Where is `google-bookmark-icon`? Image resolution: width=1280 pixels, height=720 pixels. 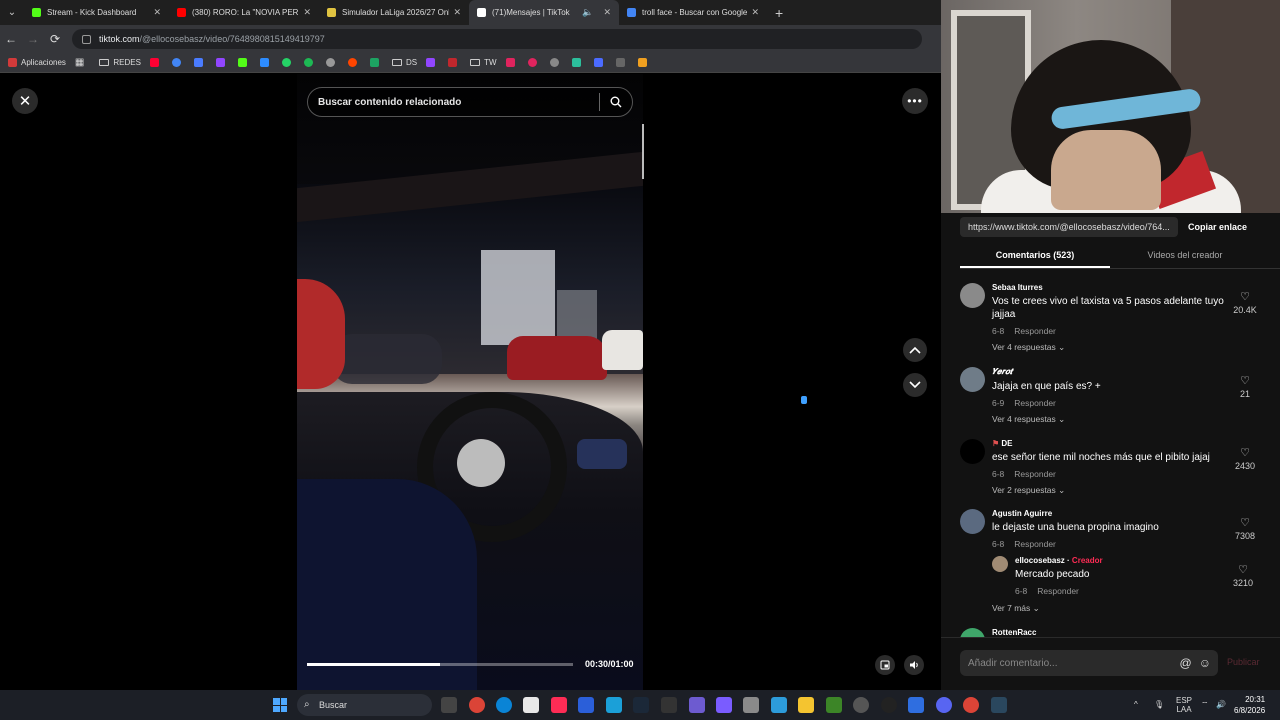
google-bookmark-icon is located at coordinates (176, 62).